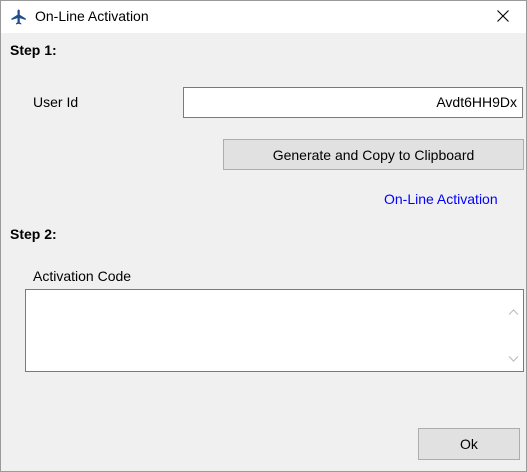 The width and height of the screenshot is (527, 472). What do you see at coordinates (513, 356) in the screenshot?
I see `scroll-down-icon` at bounding box center [513, 356].